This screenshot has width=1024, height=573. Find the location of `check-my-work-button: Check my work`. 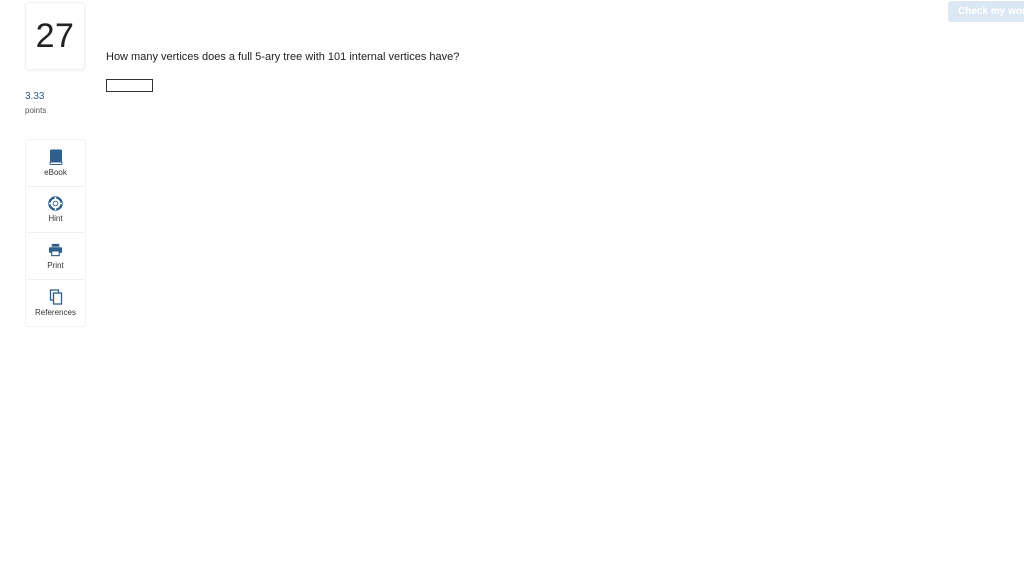

check-my-work-button: Check my work is located at coordinates (986, 11).